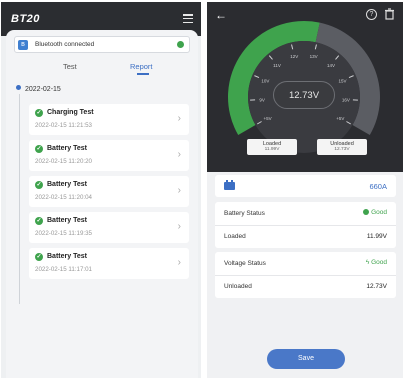 Image resolution: width=403 pixels, height=380 pixels. What do you see at coordinates (109, 155) in the screenshot?
I see `report-card: ✓ Battery Test 2022-02-15 11:20:20 ›` at bounding box center [109, 155].